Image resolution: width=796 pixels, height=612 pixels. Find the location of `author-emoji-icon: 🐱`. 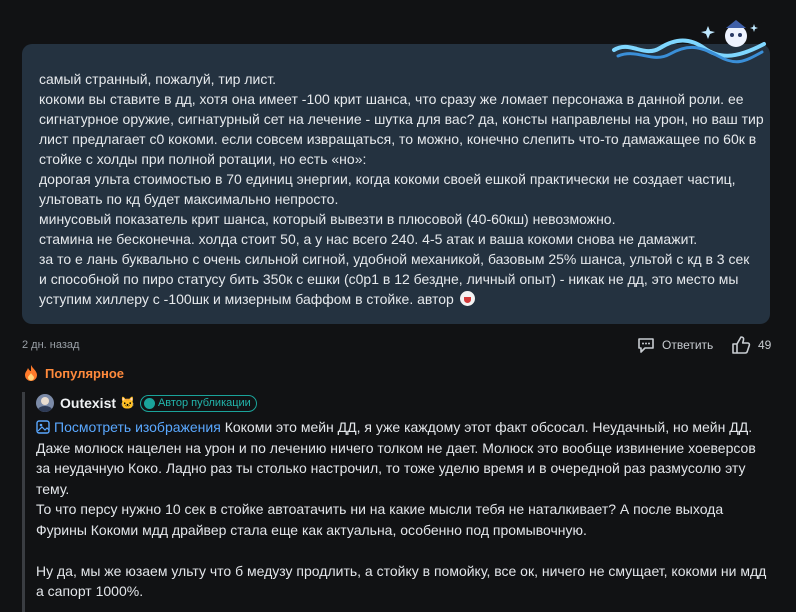

author-emoji-icon: 🐱 is located at coordinates (127, 403).